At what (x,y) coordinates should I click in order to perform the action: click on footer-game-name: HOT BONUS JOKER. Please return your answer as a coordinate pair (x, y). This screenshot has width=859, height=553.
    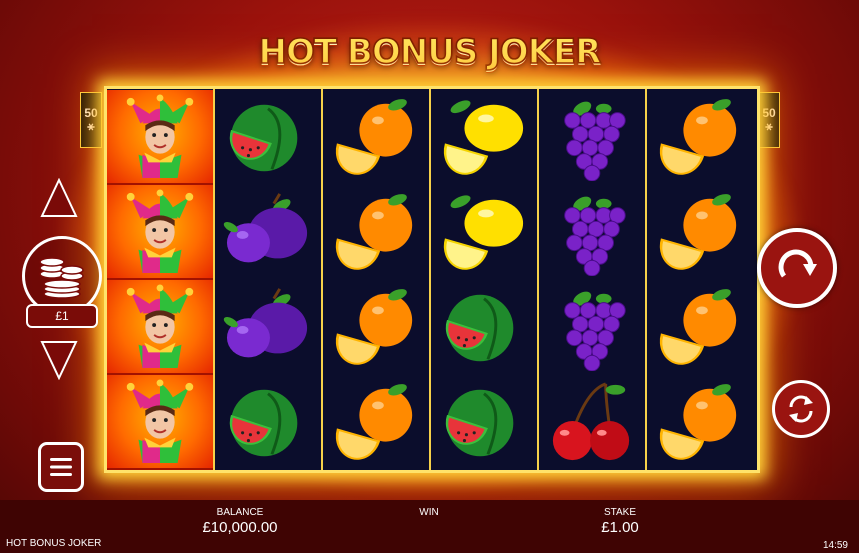
    Looking at the image, I should click on (54, 543).